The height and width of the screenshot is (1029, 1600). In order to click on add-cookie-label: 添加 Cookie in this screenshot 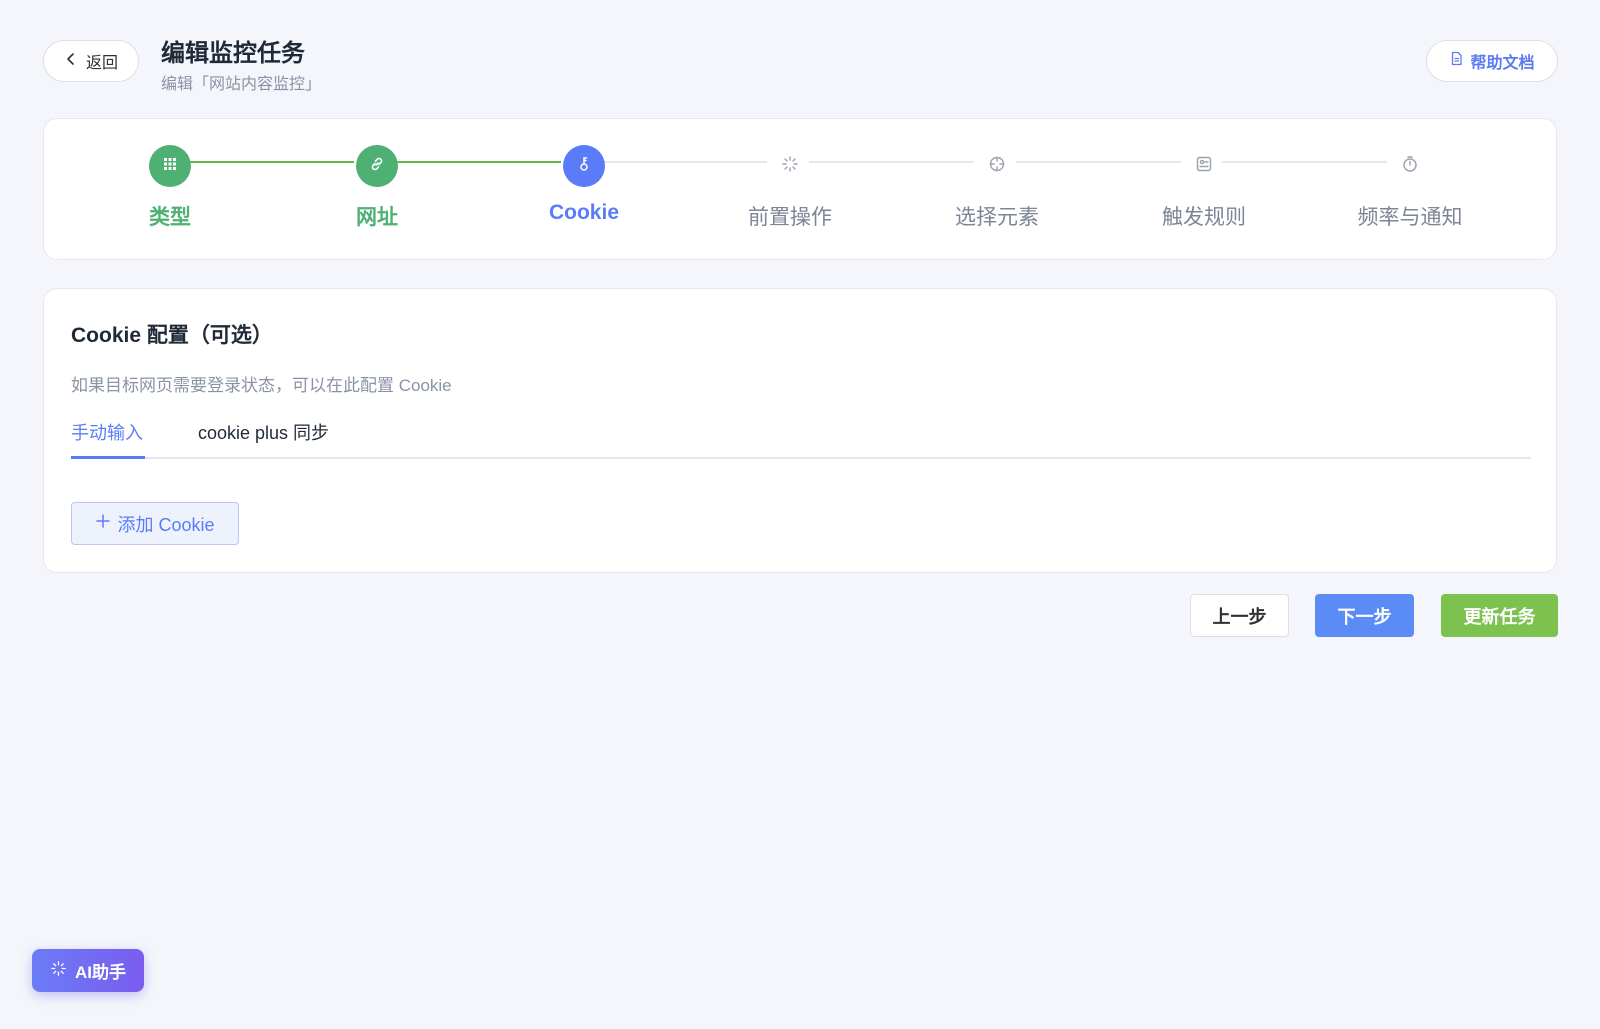, I will do `click(166, 524)`.